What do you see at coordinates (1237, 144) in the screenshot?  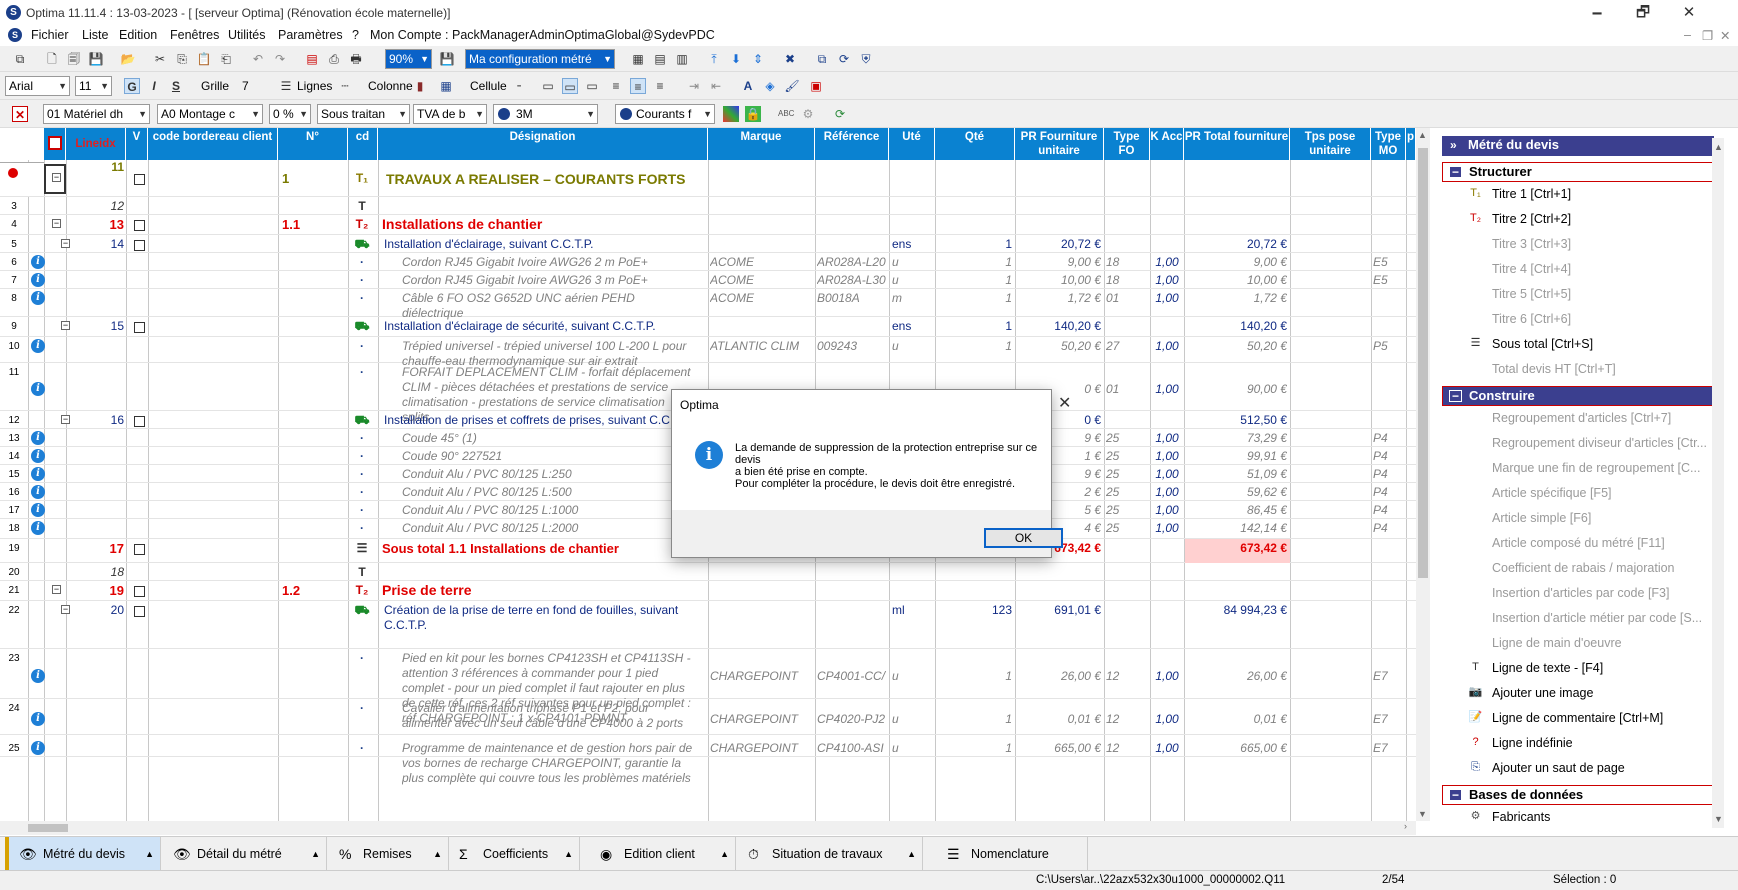 I see `column-header-pr-total-fourniture: PR Total fourniture` at bounding box center [1237, 144].